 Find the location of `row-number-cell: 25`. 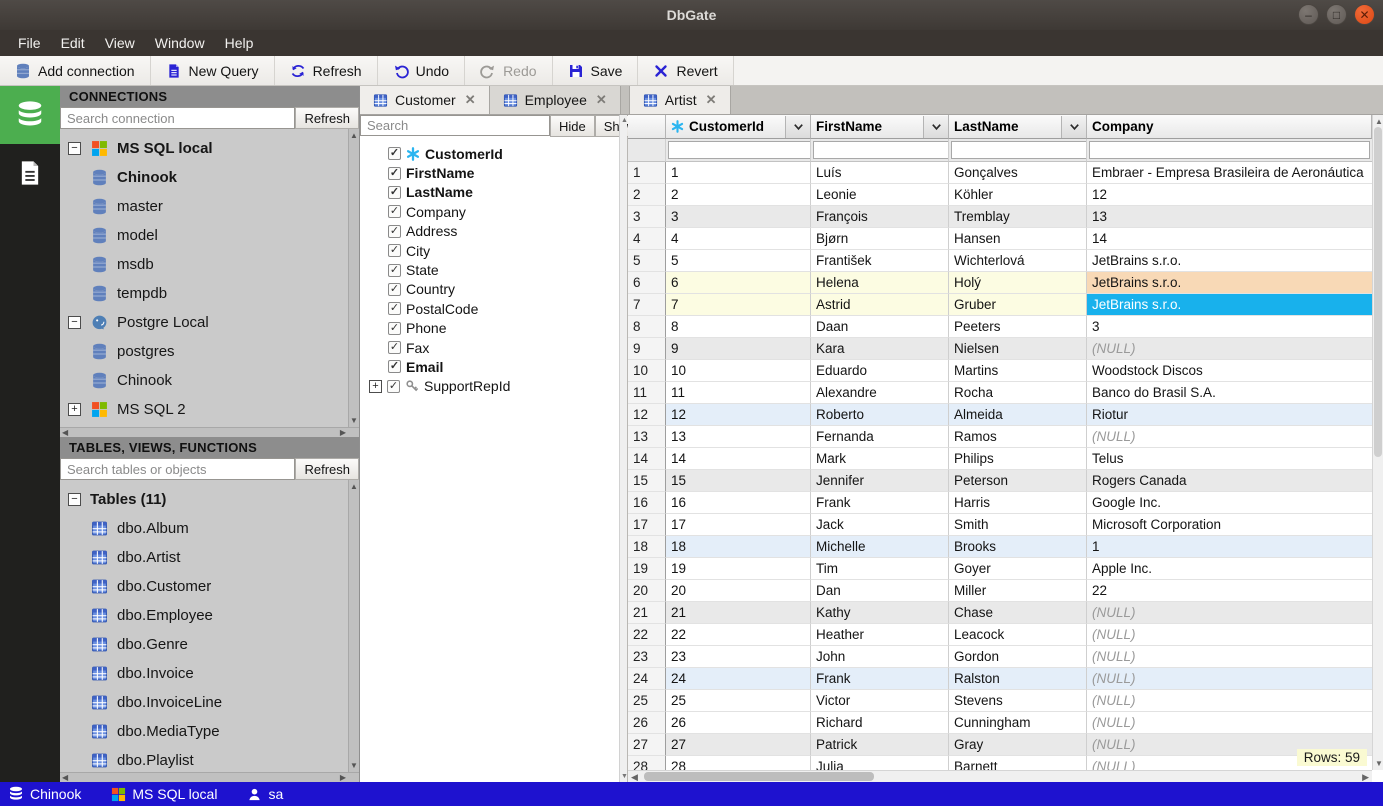

row-number-cell: 25 is located at coordinates (647, 701).